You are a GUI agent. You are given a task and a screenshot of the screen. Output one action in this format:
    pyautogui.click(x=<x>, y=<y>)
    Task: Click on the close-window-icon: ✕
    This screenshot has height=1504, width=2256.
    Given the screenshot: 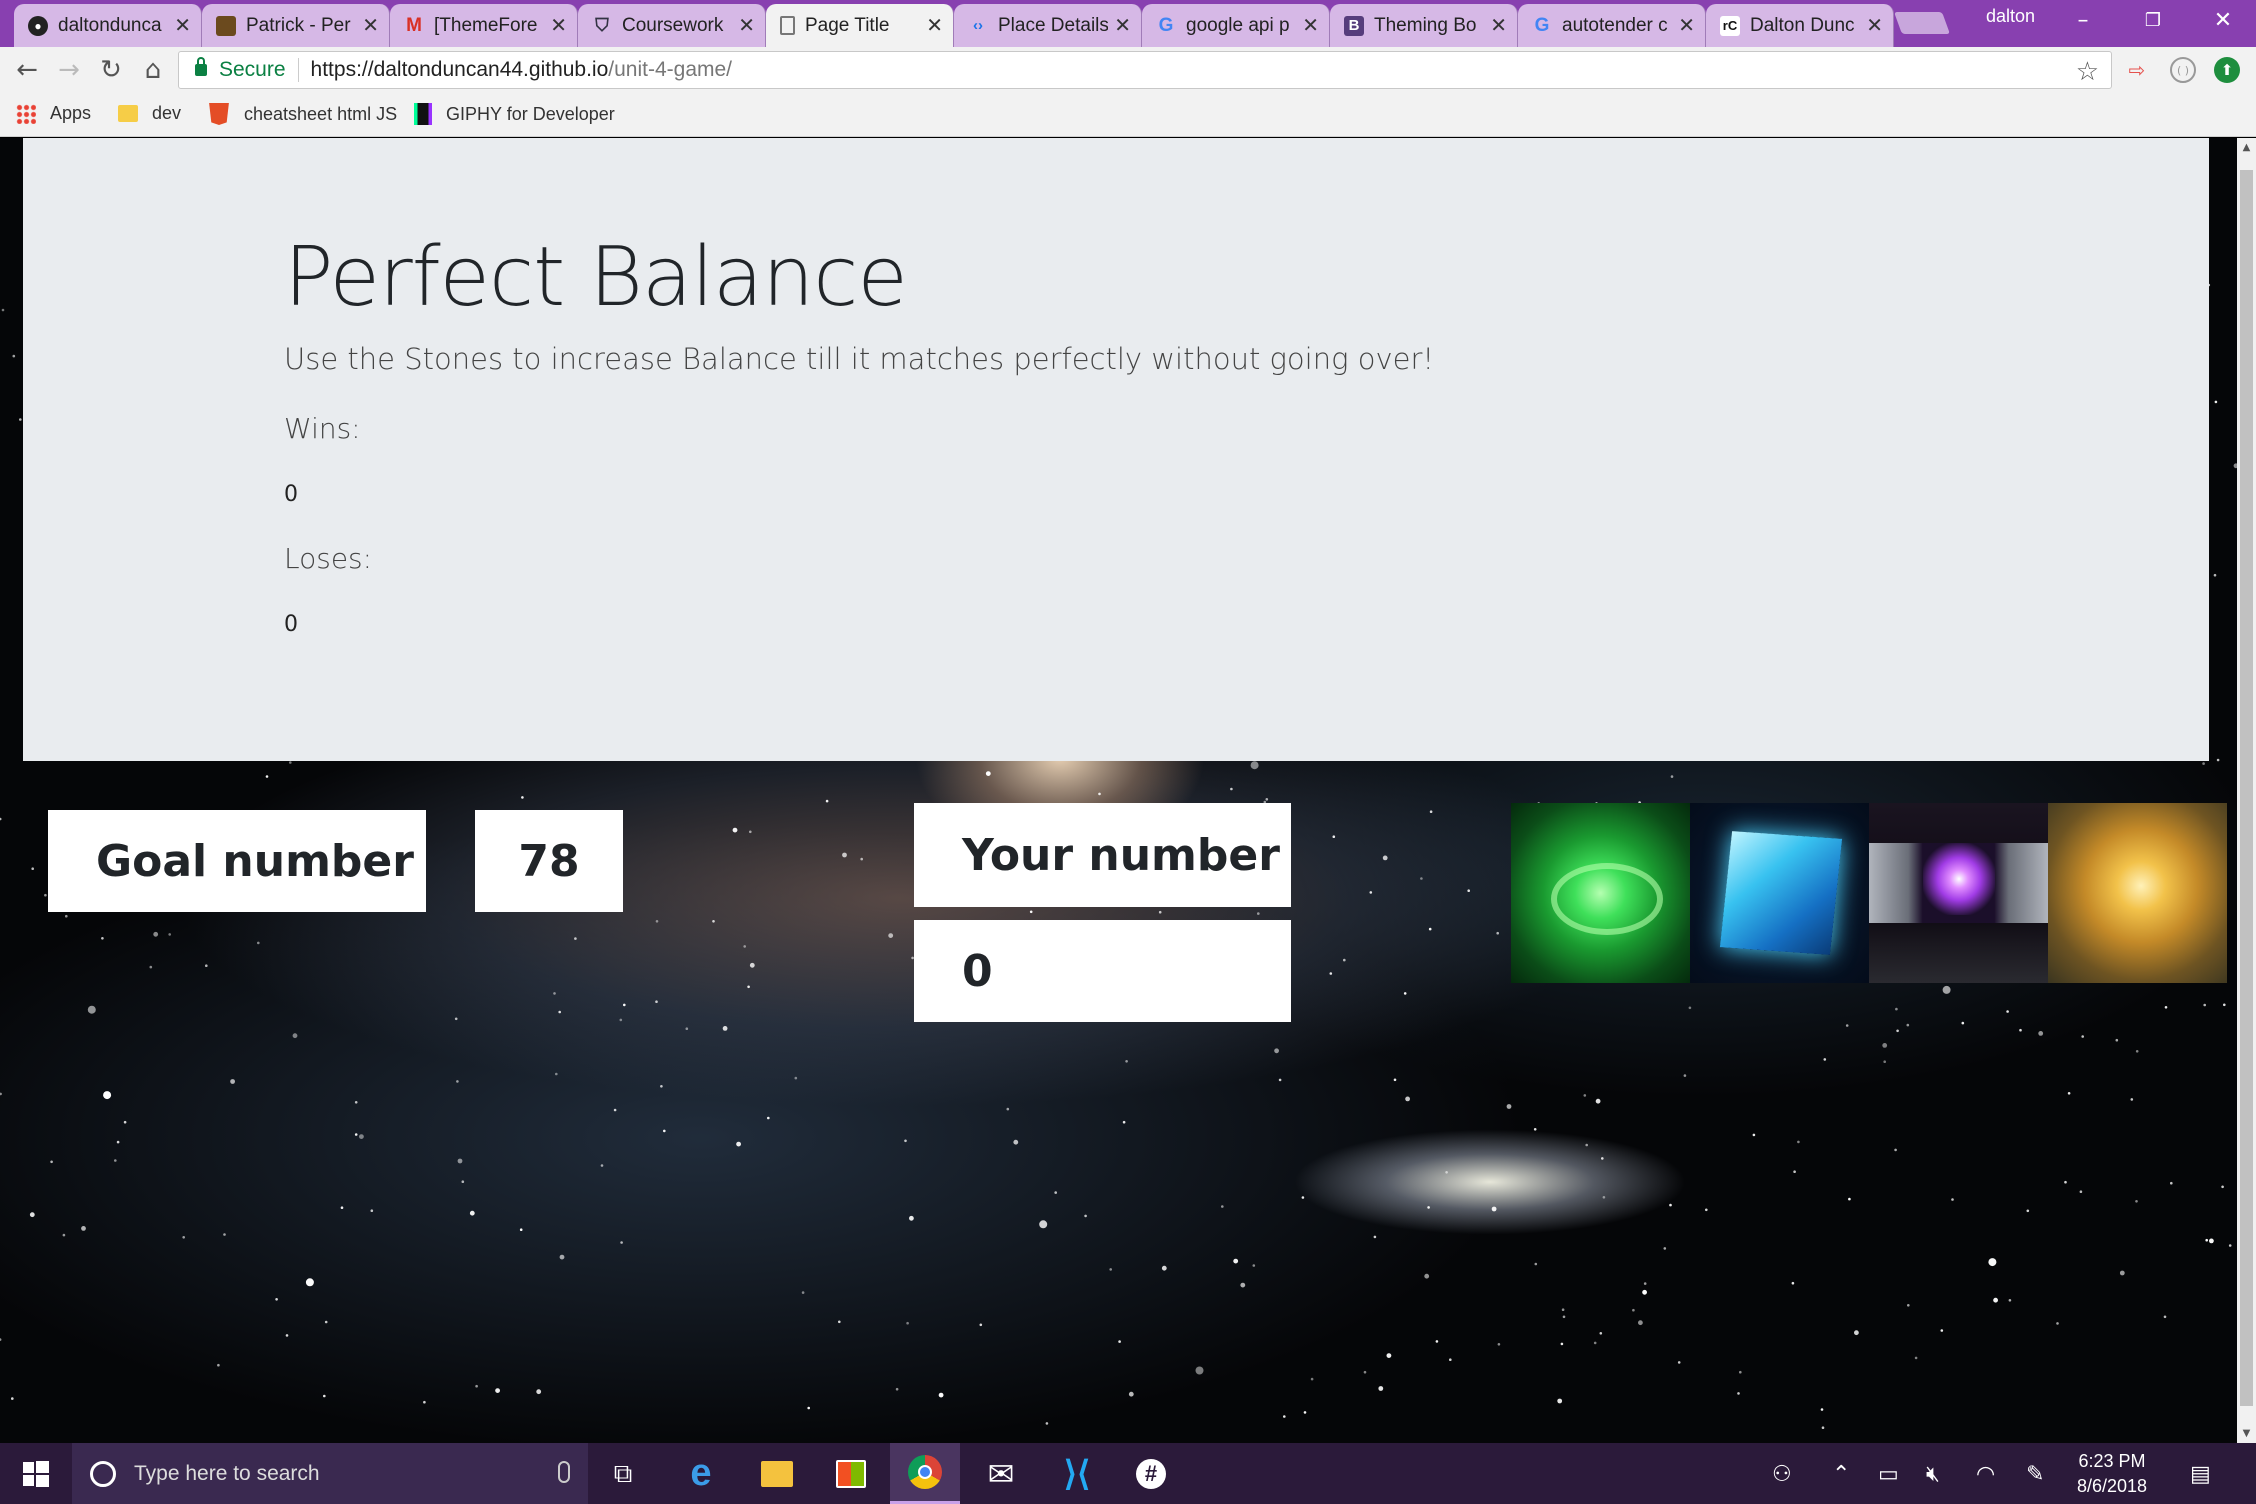 What is the action you would take?
    pyautogui.click(x=2223, y=20)
    